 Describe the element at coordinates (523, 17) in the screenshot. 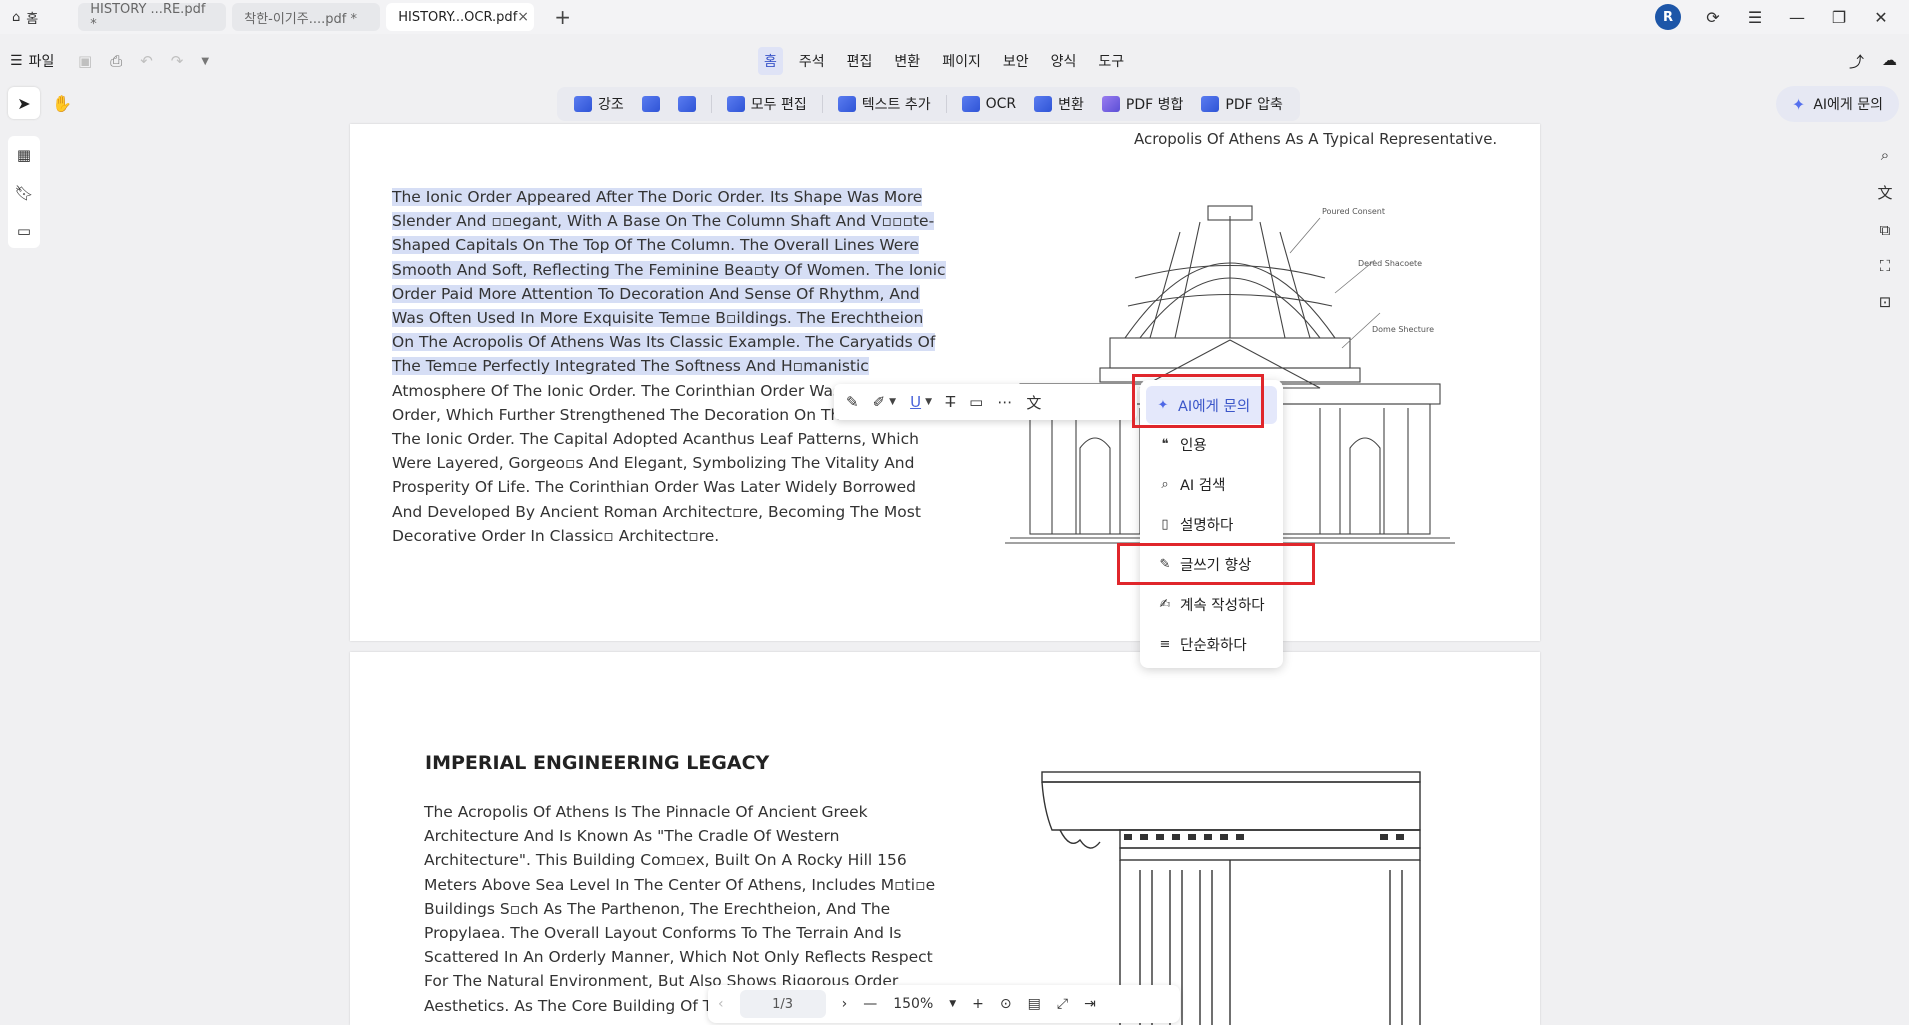

I see `close-tab-icon: ×` at that location.